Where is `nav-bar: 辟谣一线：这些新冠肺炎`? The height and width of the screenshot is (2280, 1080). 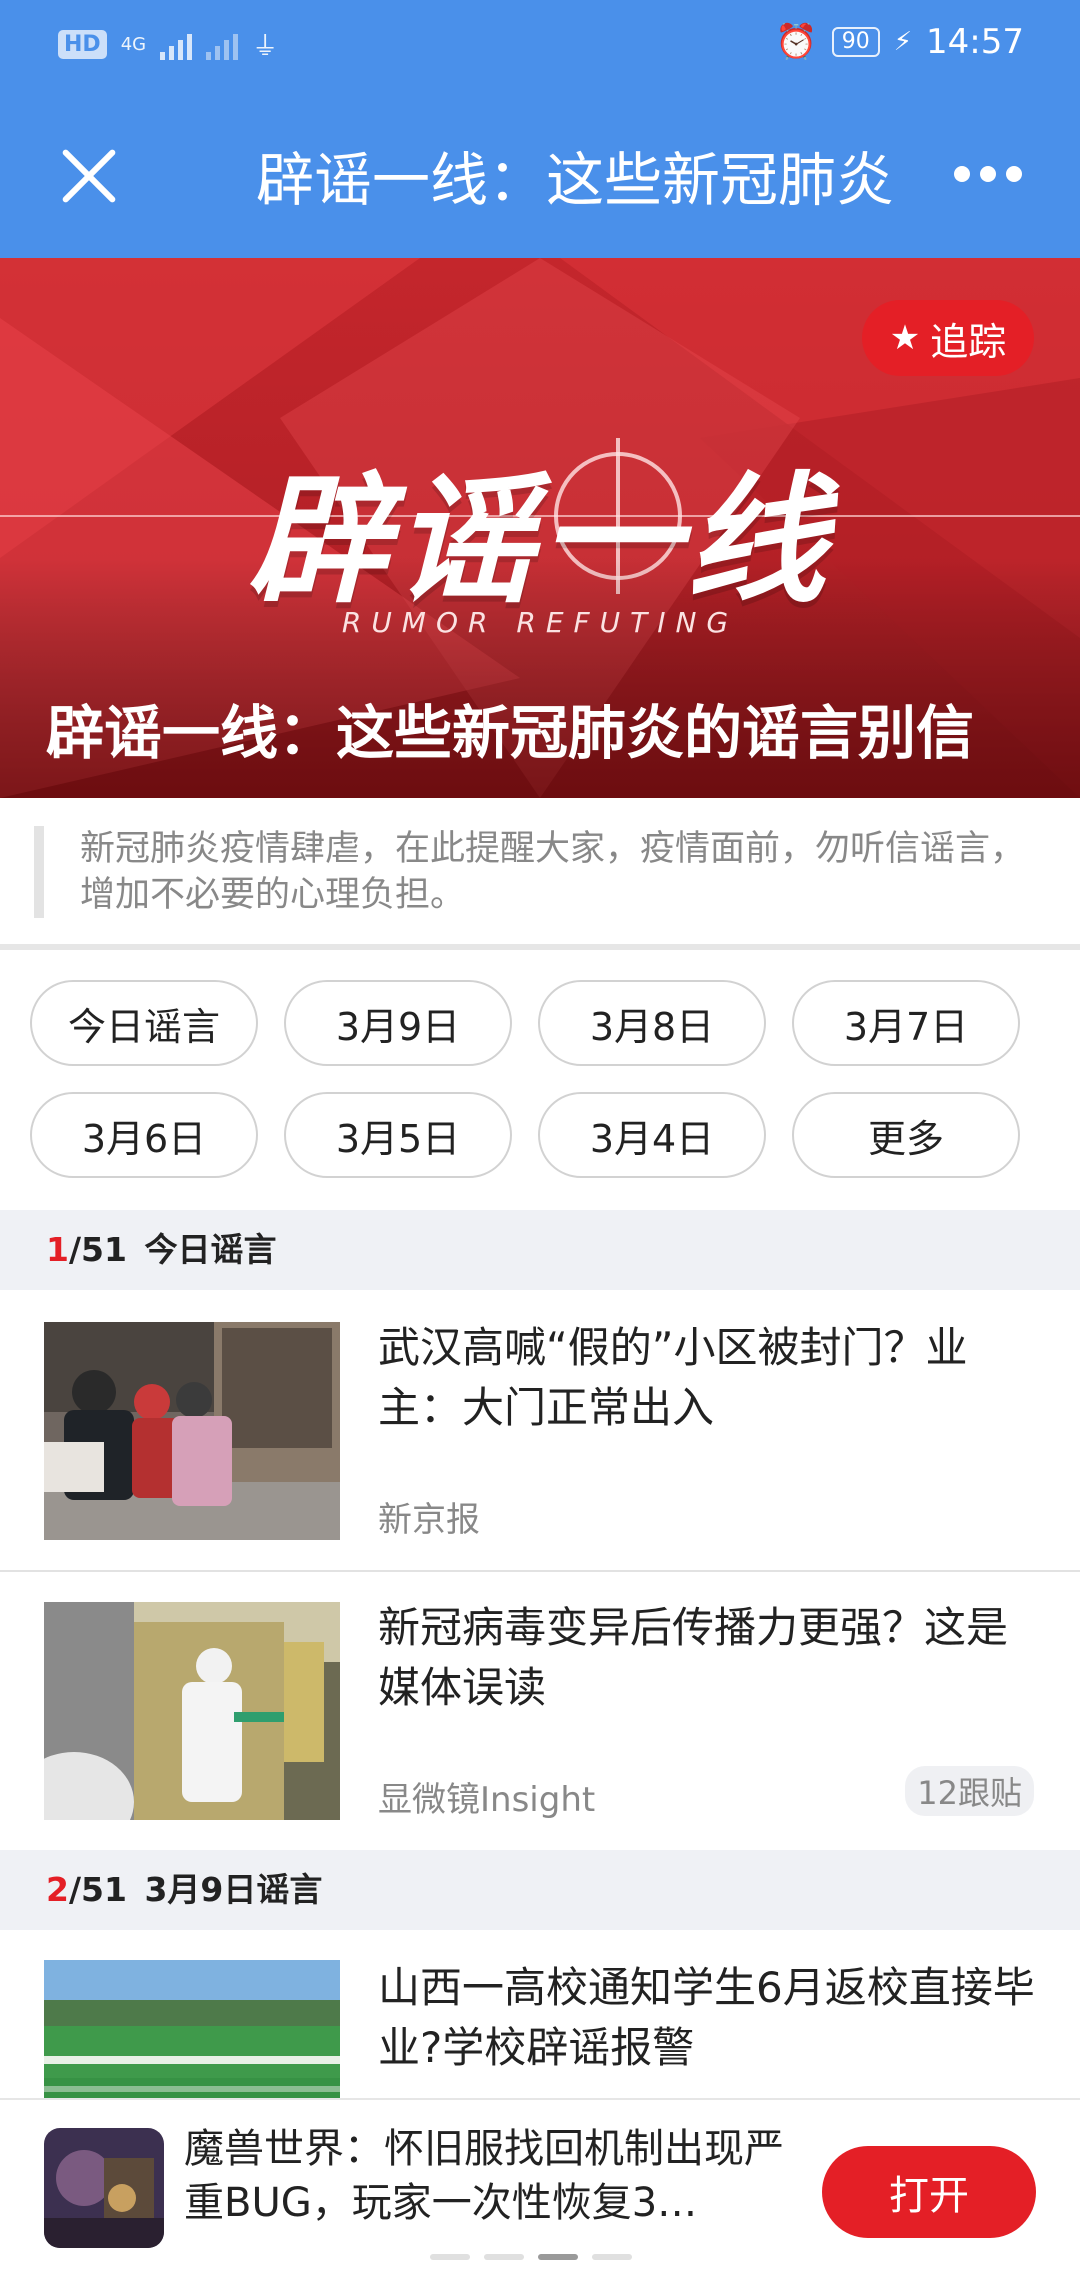
nav-bar: 辟谣一线：这些新冠肺炎 is located at coordinates (540, 174).